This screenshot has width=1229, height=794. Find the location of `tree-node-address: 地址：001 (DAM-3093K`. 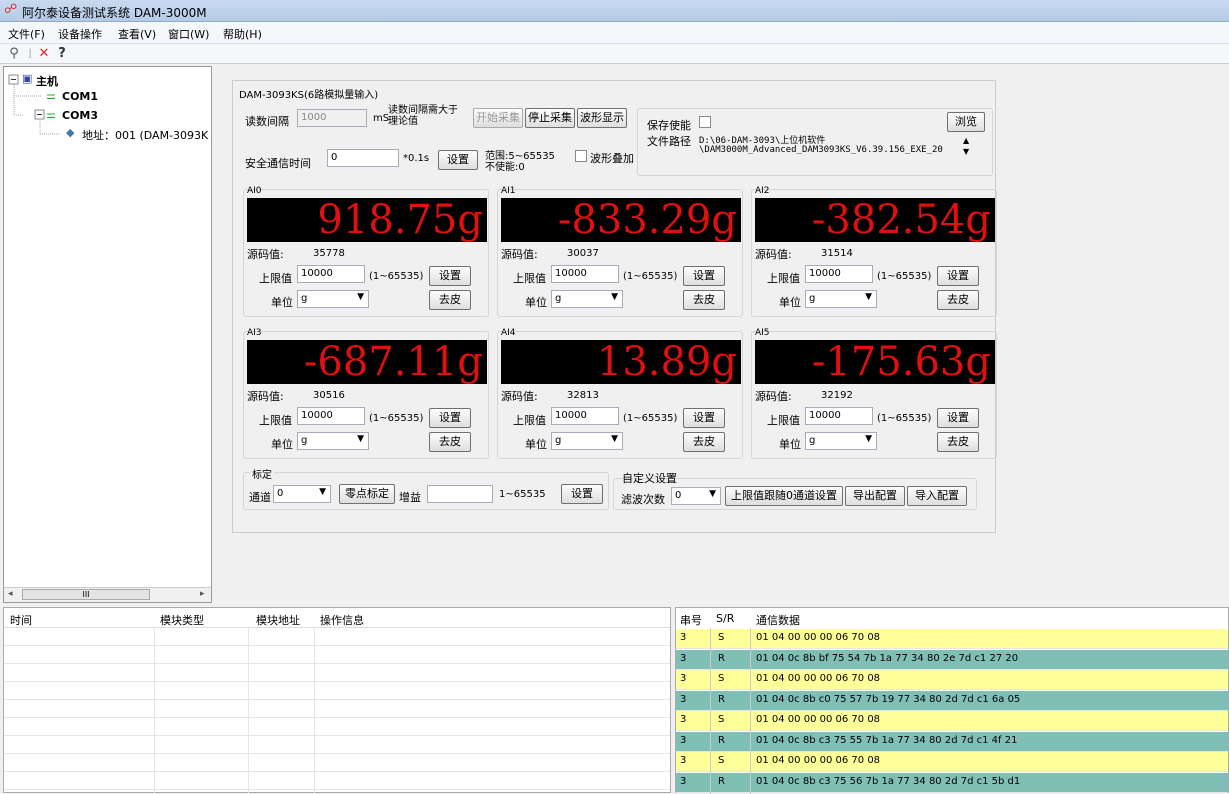

tree-node-address: 地址：001 (DAM-3093K is located at coordinates (145, 135).